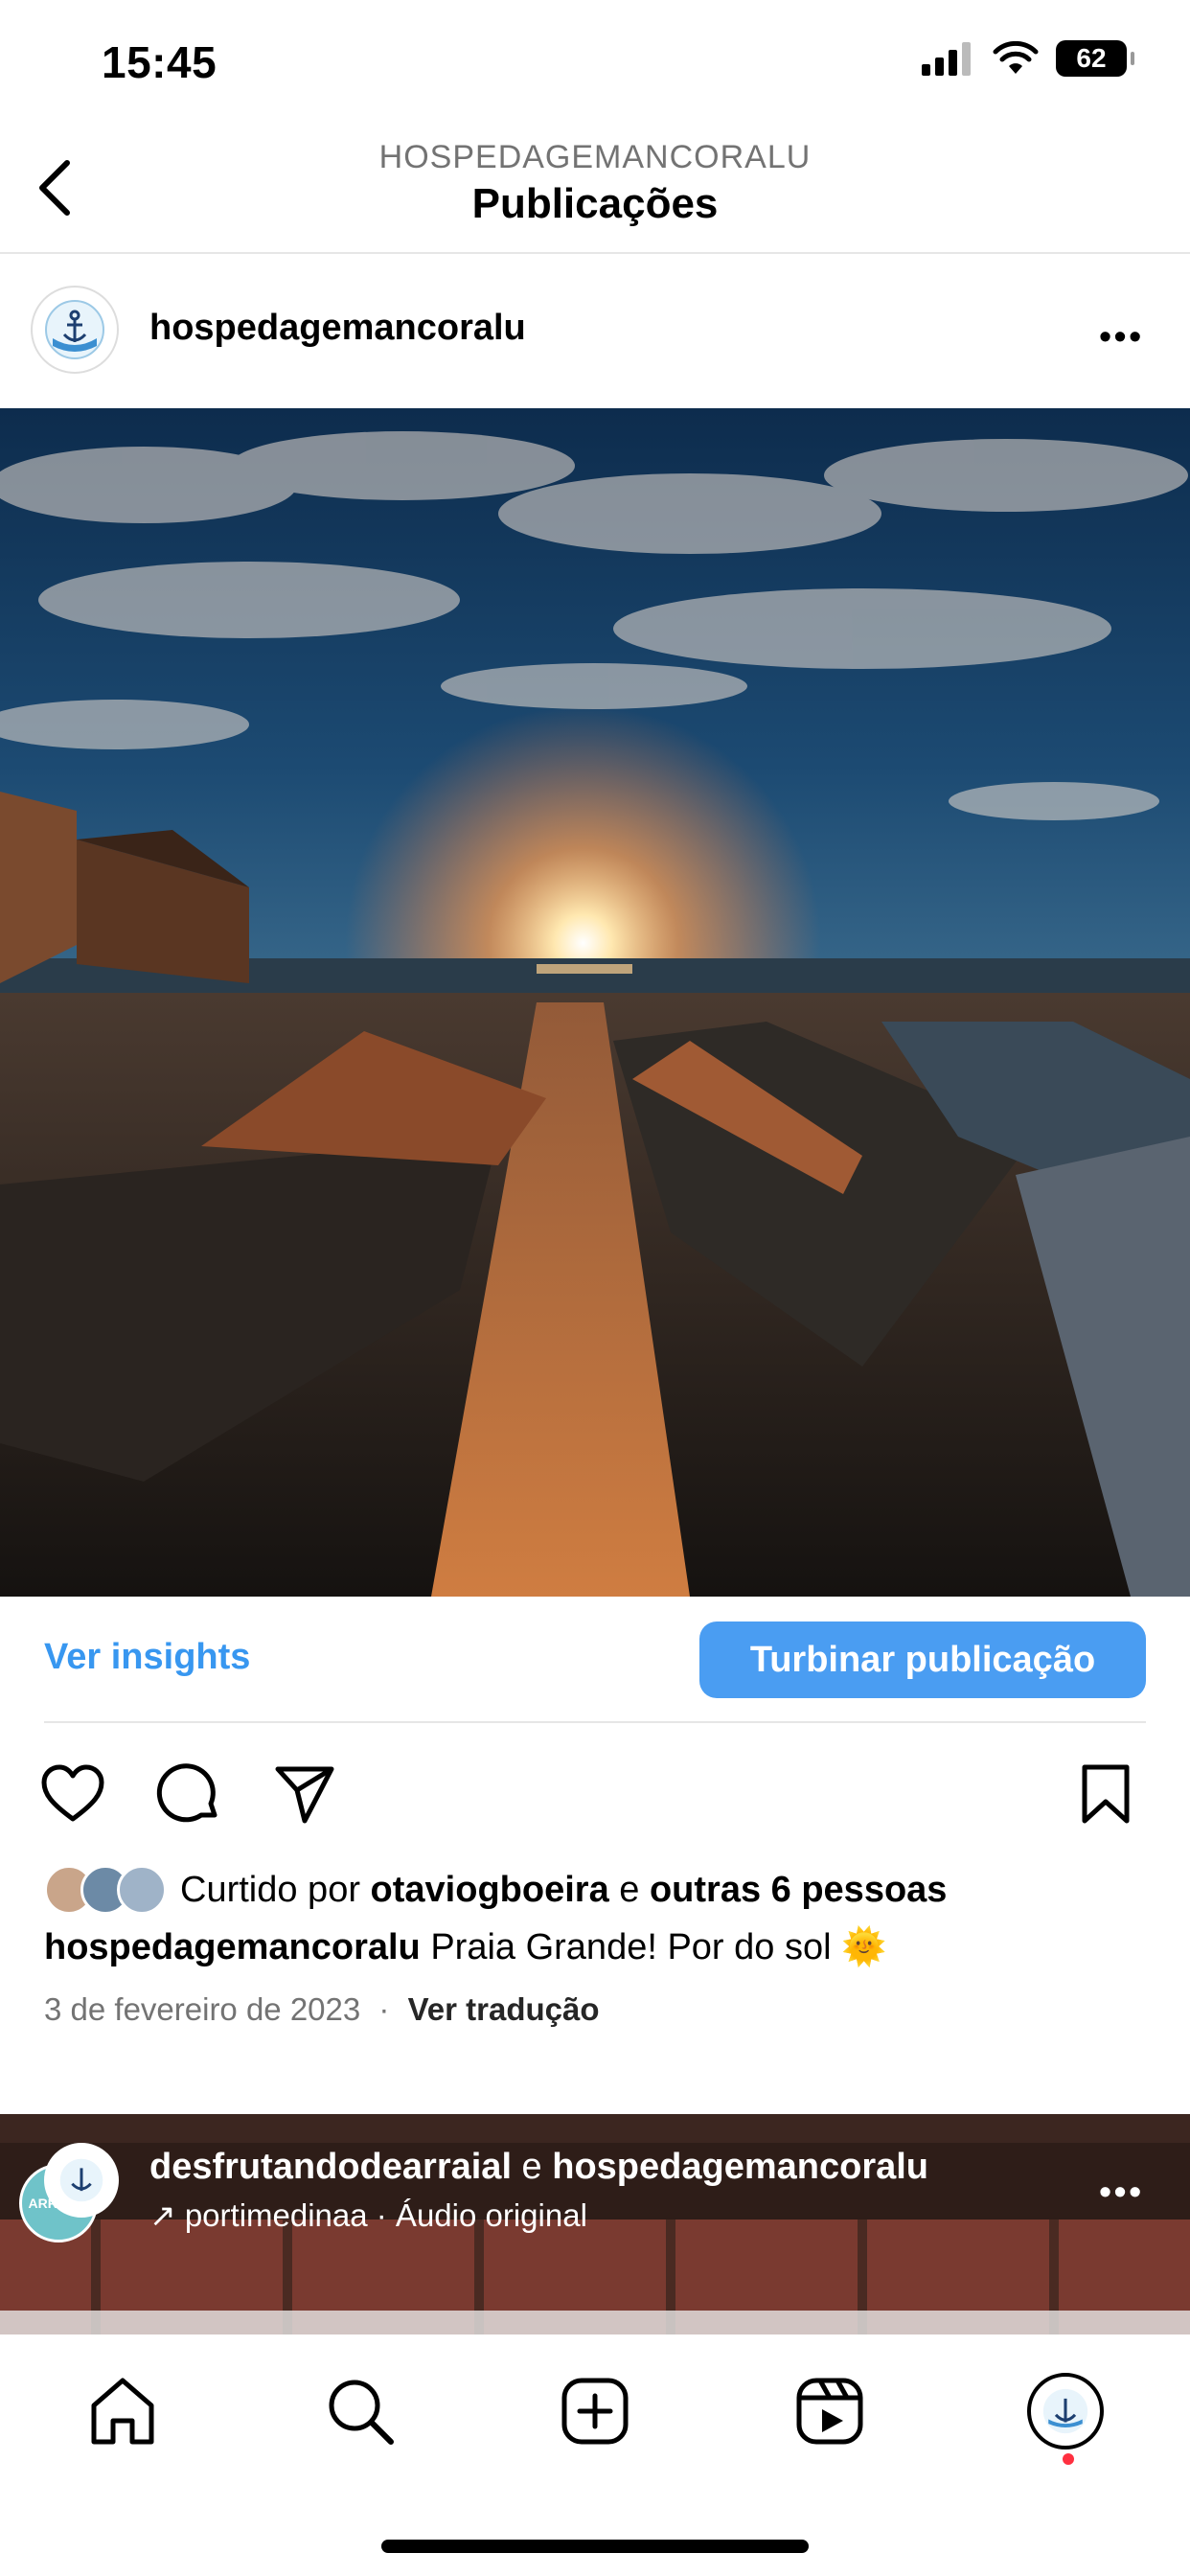 Image resolution: width=1190 pixels, height=2576 pixels. I want to click on likes-prefix: Curtido por, so click(276, 1889).